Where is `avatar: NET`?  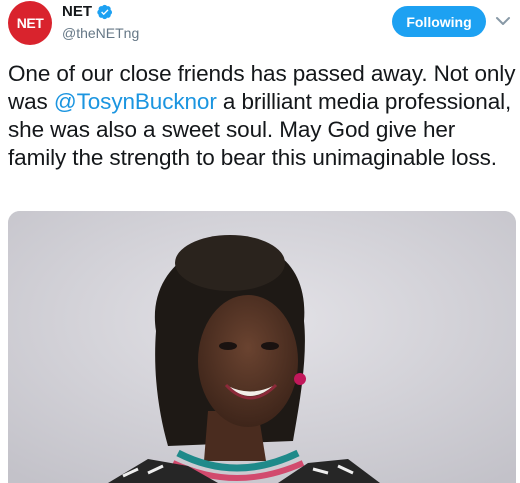
avatar: NET is located at coordinates (30, 23).